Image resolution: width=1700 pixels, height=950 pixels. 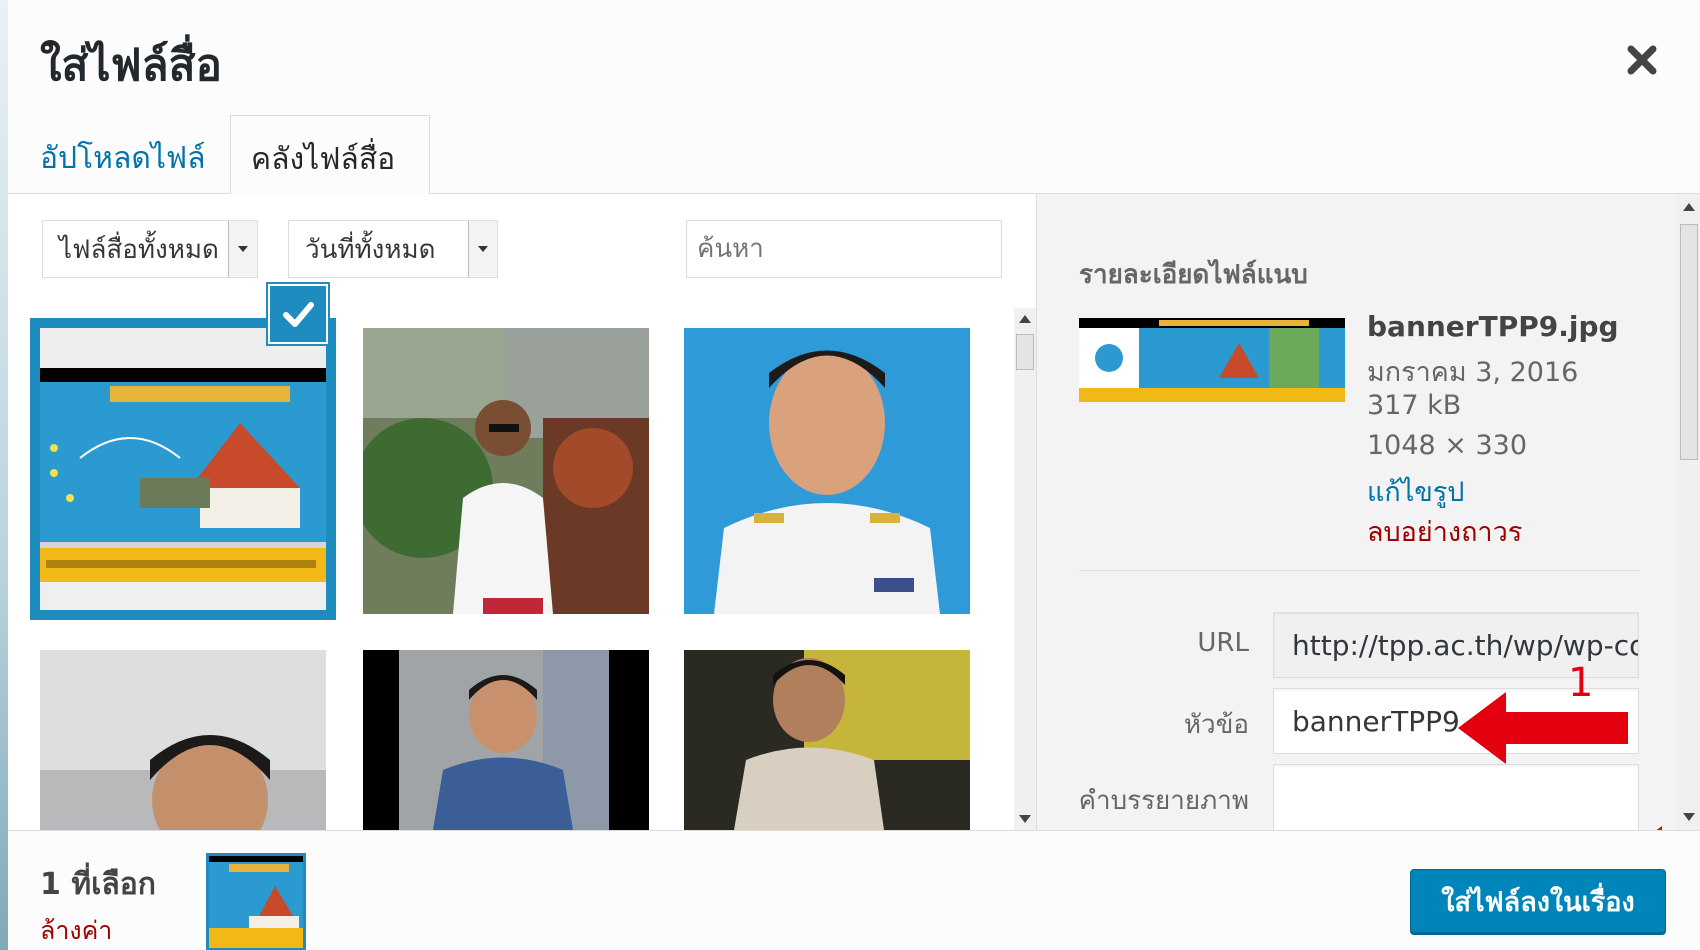 I want to click on date-filter: วันที่ทั้งหมด, so click(x=393, y=249).